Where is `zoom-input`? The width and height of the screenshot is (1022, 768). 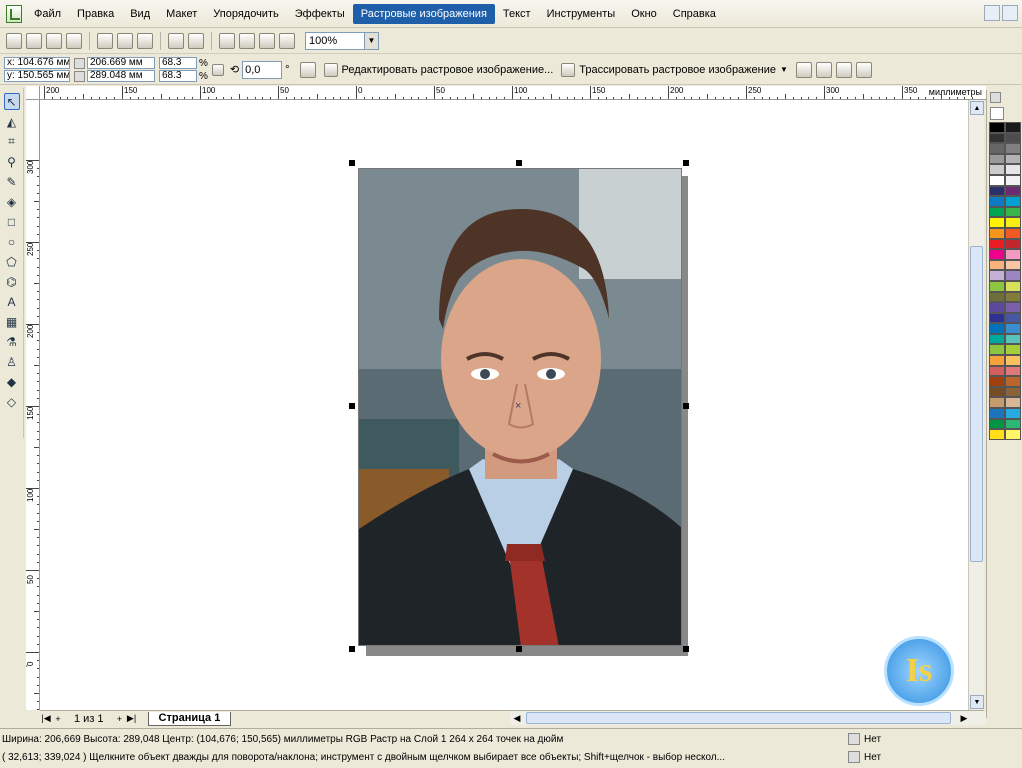
zoom-input is located at coordinates (335, 40).